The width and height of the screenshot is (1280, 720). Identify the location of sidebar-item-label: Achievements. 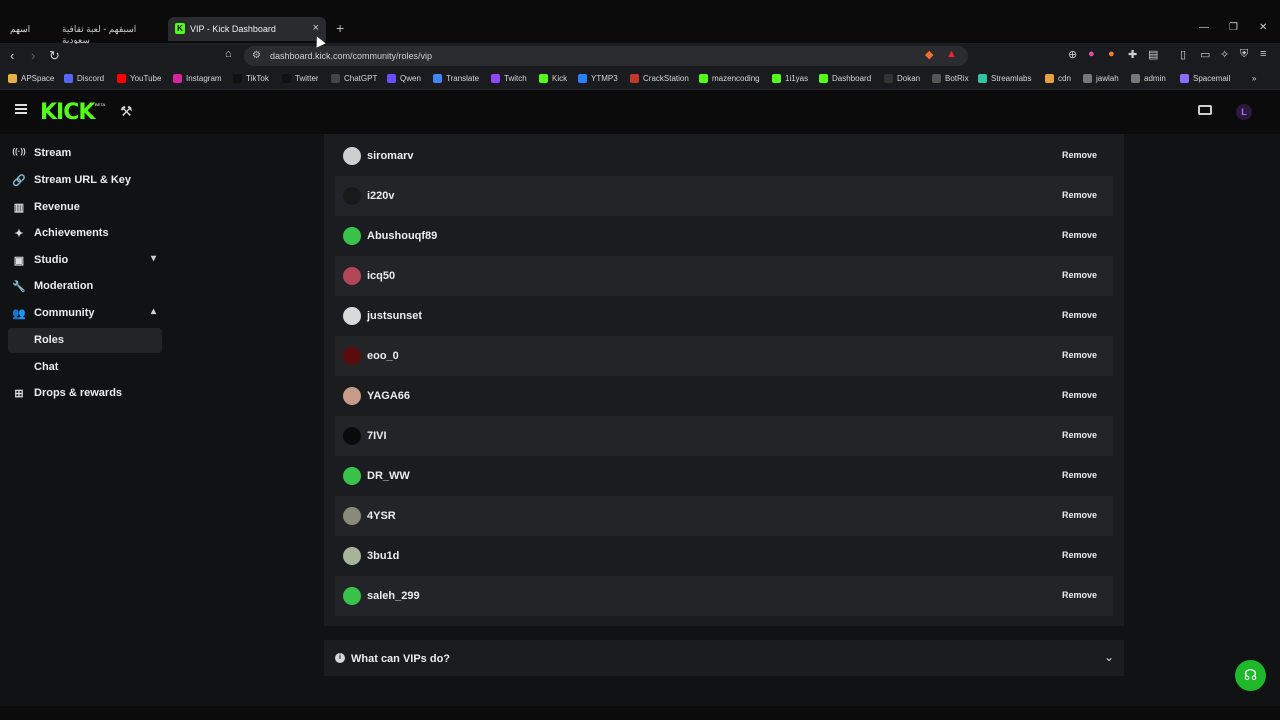
(71, 233).